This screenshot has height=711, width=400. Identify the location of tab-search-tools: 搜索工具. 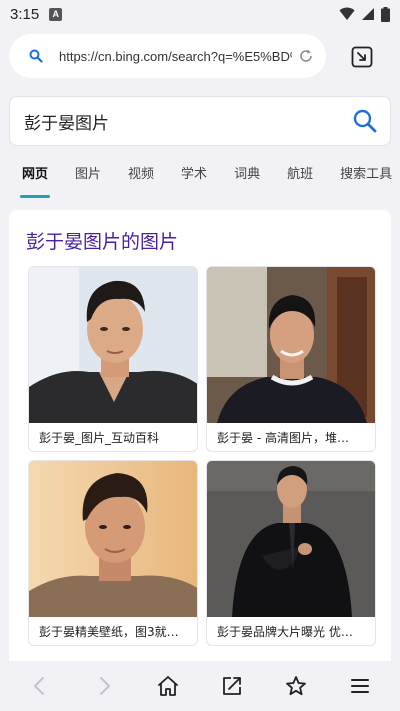
(366, 176).